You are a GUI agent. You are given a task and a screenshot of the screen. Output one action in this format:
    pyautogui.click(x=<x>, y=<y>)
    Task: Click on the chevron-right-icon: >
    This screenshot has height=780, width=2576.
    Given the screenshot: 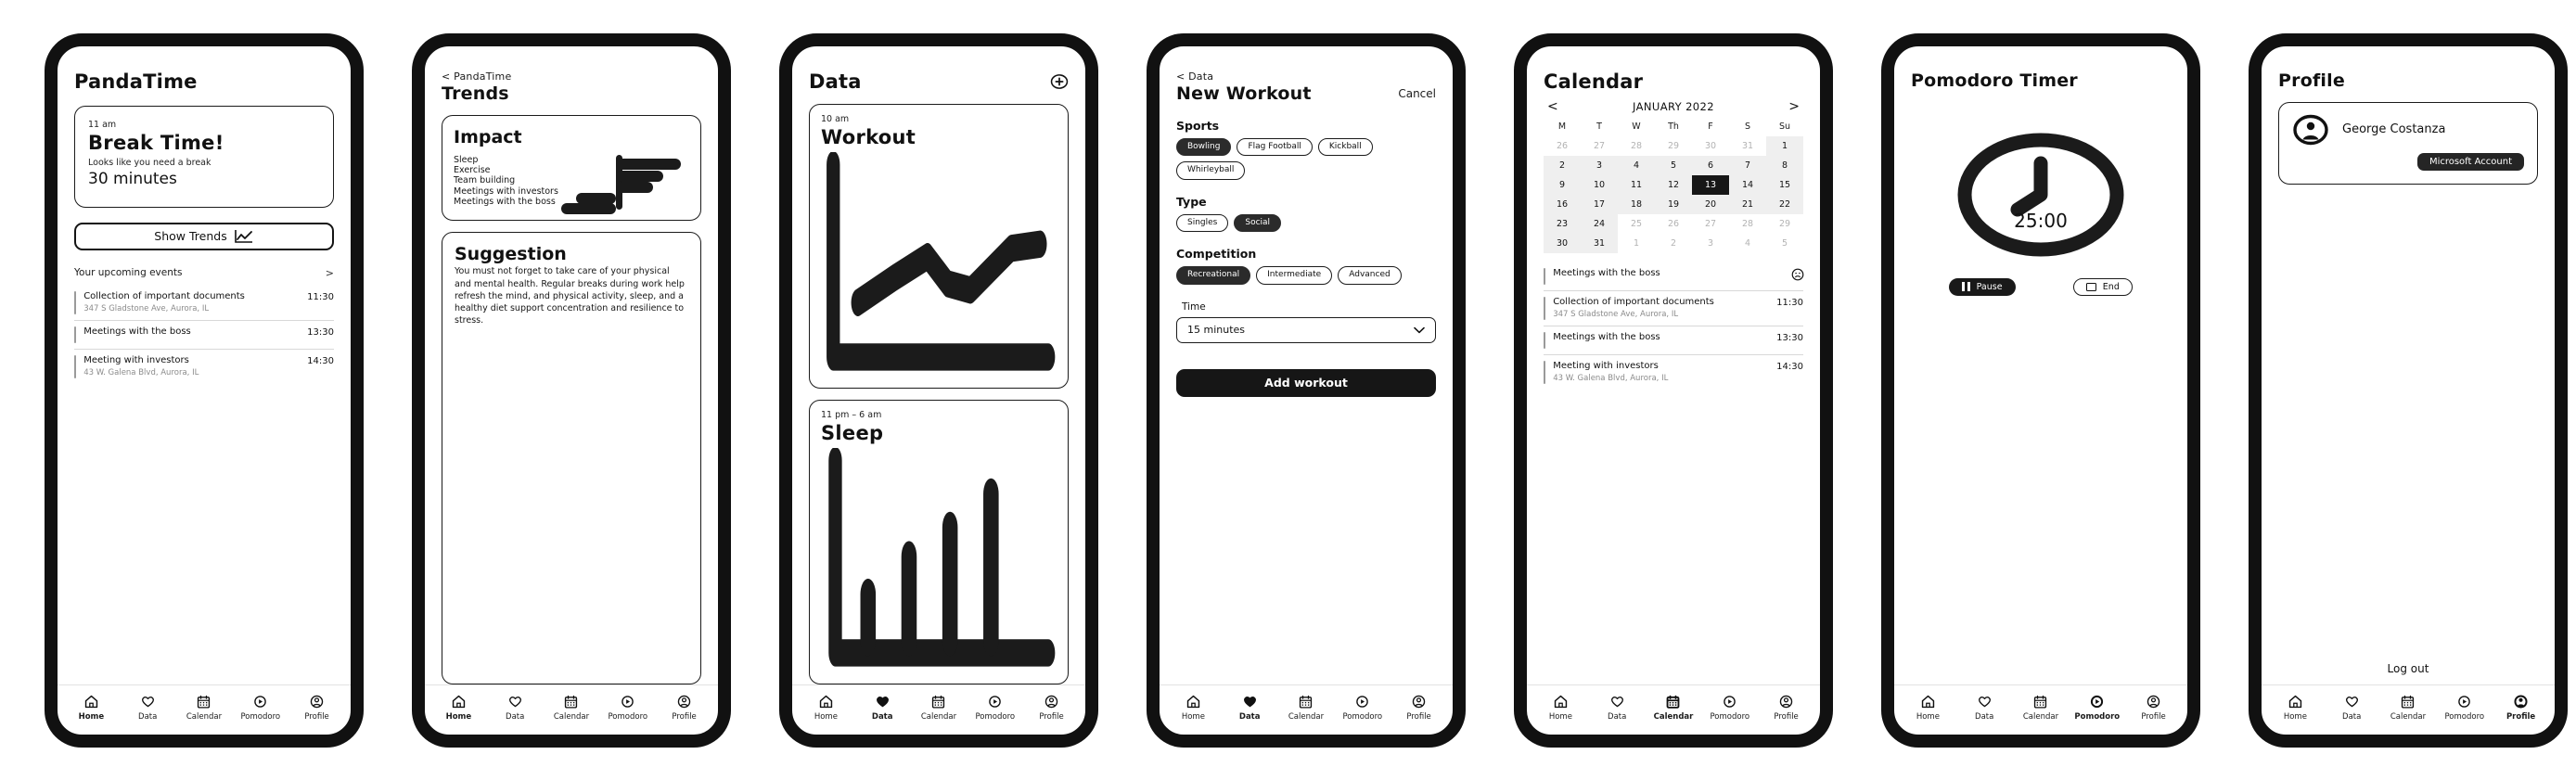 What is the action you would take?
    pyautogui.click(x=330, y=273)
    